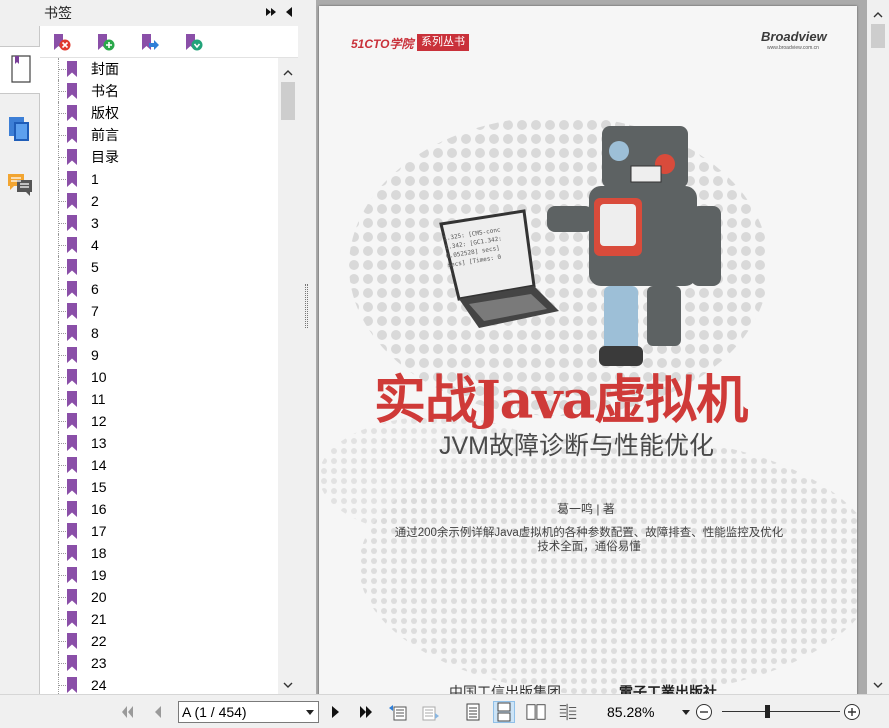  What do you see at coordinates (159, 531) in the screenshot?
I see `bookmark-item: 17` at bounding box center [159, 531].